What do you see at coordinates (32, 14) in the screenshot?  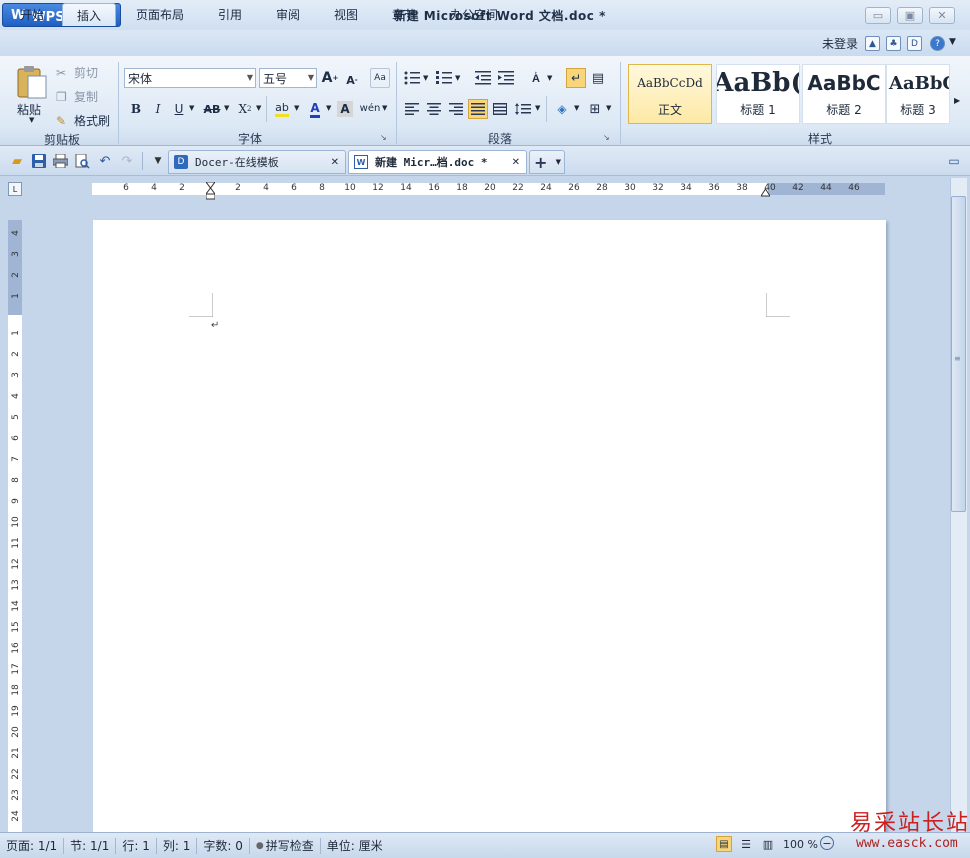 I see `tab-home: 开始` at bounding box center [32, 14].